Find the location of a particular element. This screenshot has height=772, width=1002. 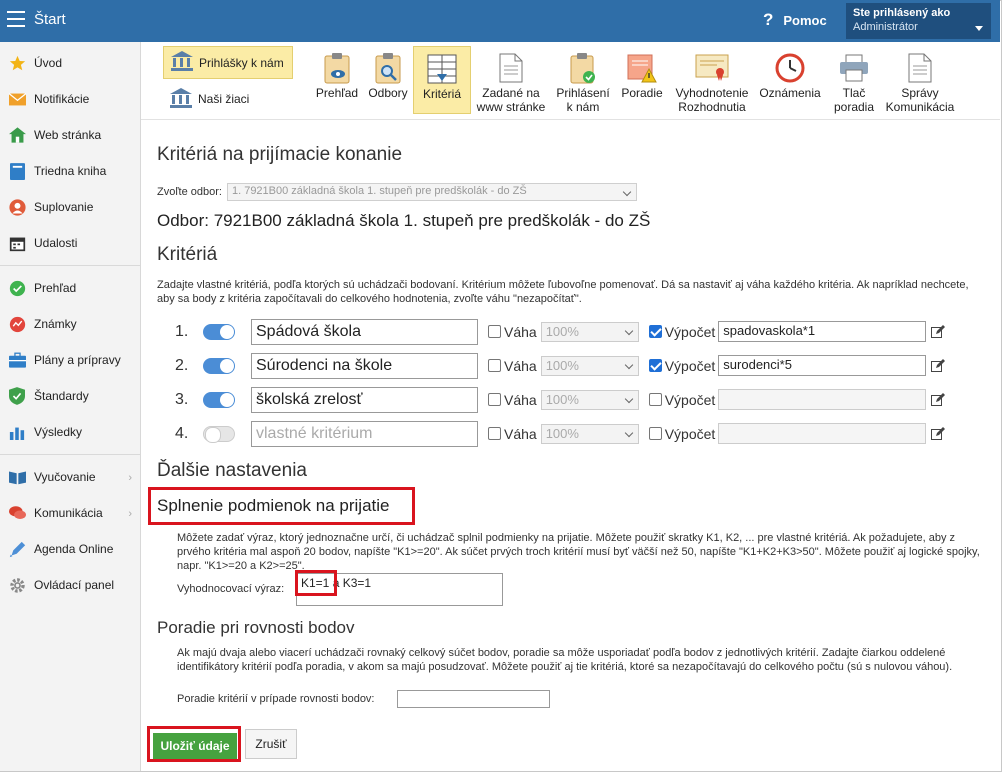

chevron-right-icon: › is located at coordinates (130, 514).